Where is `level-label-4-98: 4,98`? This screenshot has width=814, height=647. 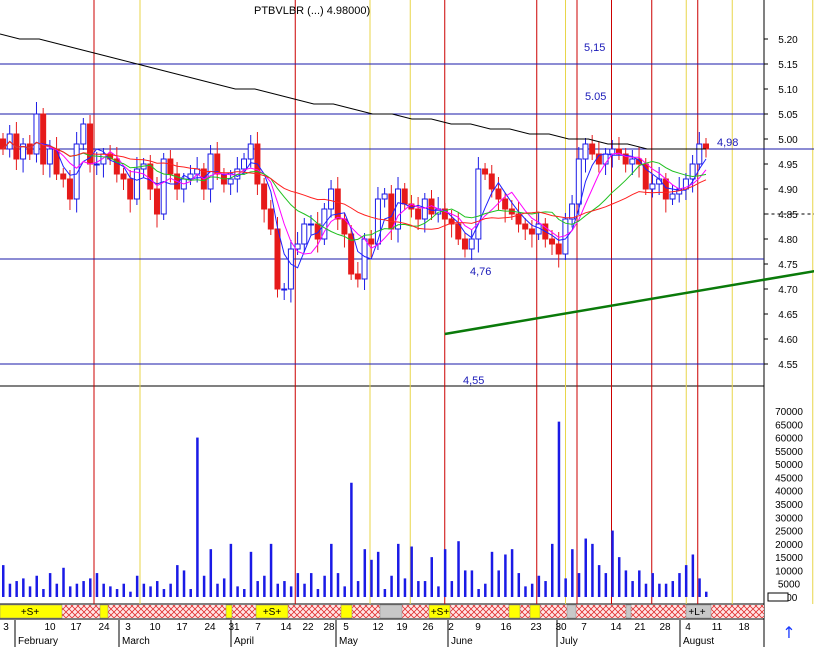 level-label-4-98: 4,98 is located at coordinates (727, 143).